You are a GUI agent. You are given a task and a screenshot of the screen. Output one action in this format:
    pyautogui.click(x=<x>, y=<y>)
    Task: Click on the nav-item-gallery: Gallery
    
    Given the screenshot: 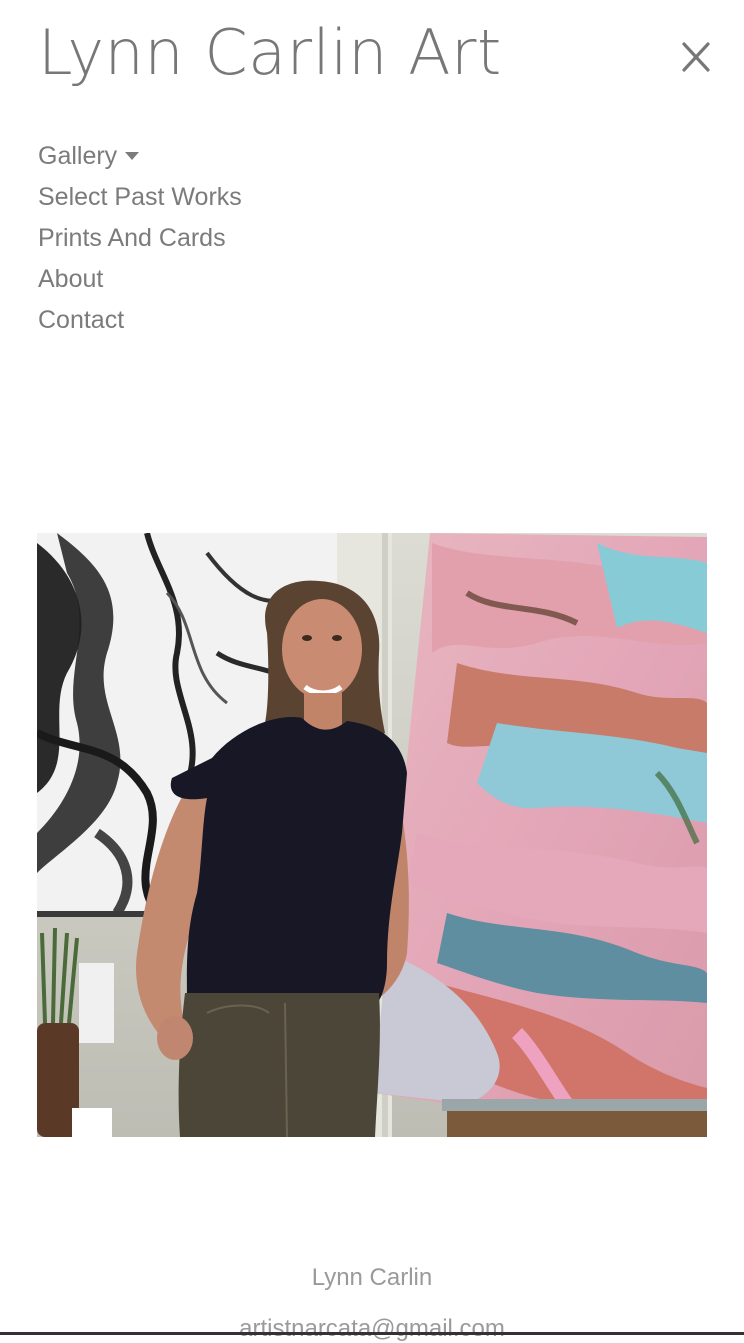 What is the action you would take?
    pyautogui.click(x=140, y=156)
    